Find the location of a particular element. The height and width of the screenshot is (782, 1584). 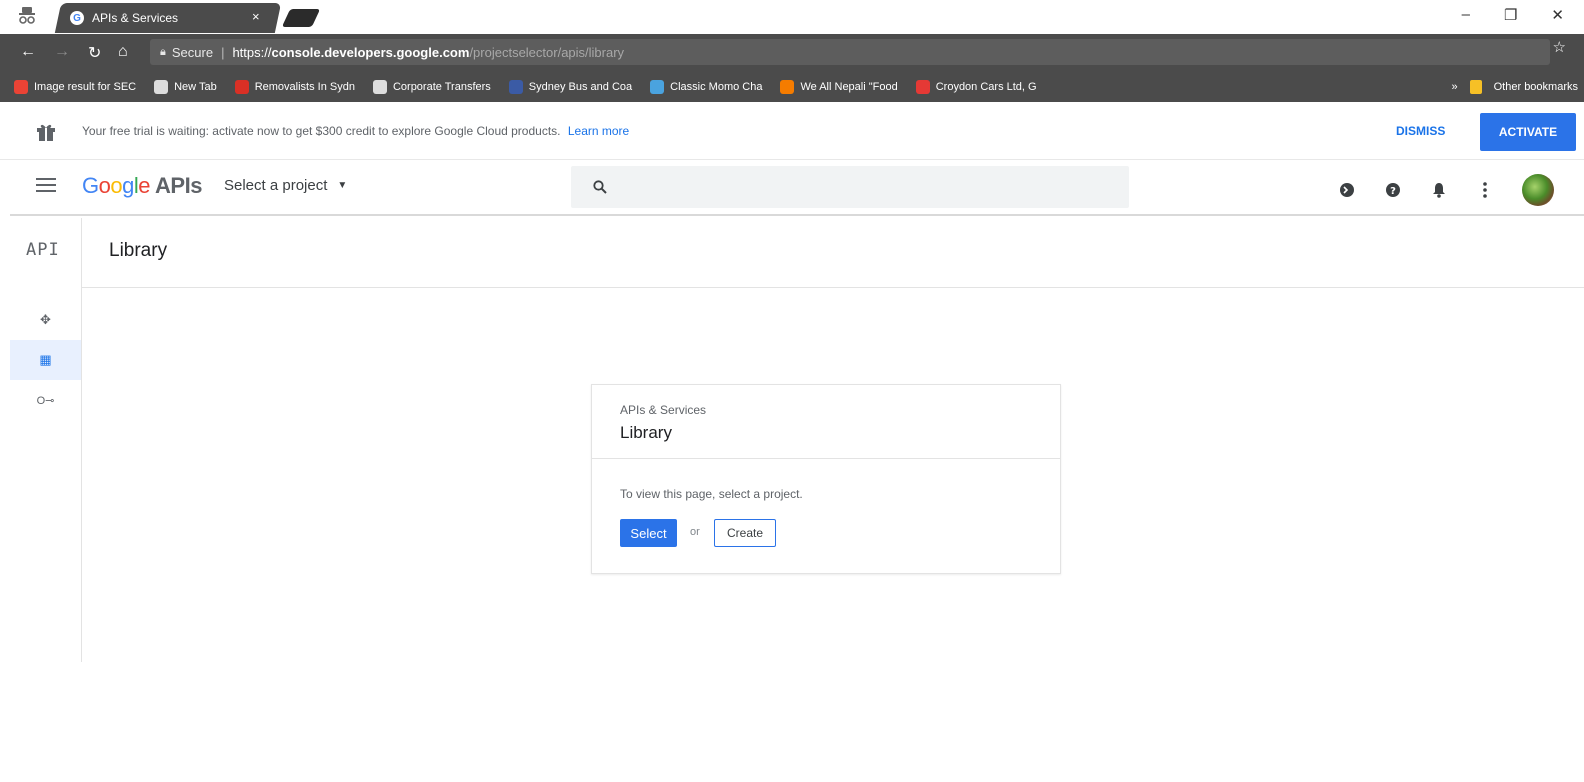

bookmark-label: We All Nepali "Food is located at coordinates (849, 87).